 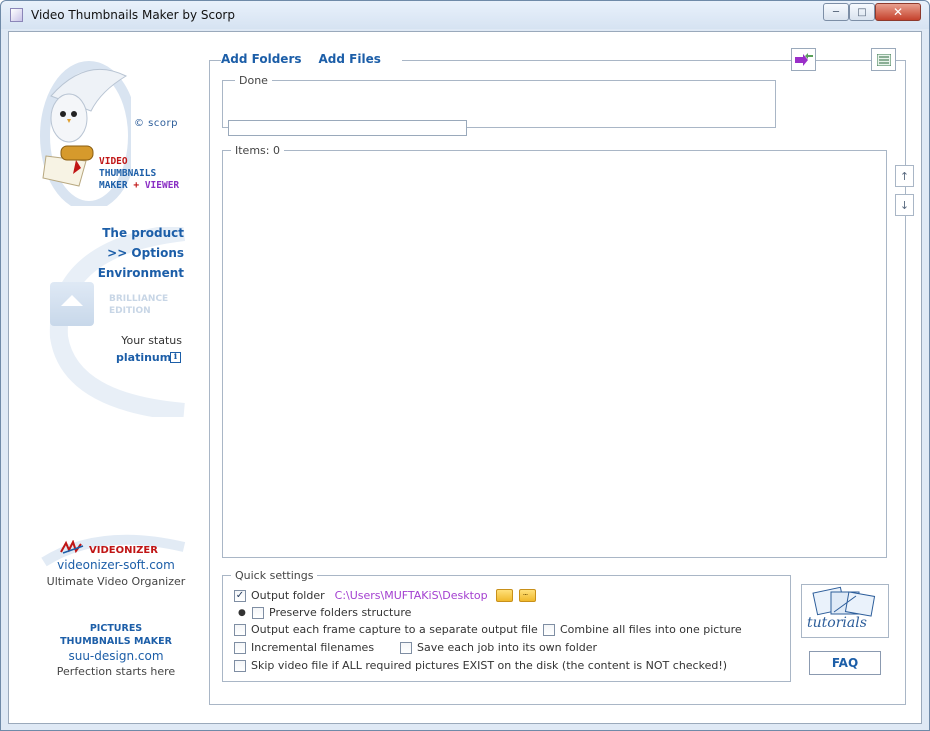 What do you see at coordinates (904, 205) in the screenshot?
I see `move-down-button: ↓` at bounding box center [904, 205].